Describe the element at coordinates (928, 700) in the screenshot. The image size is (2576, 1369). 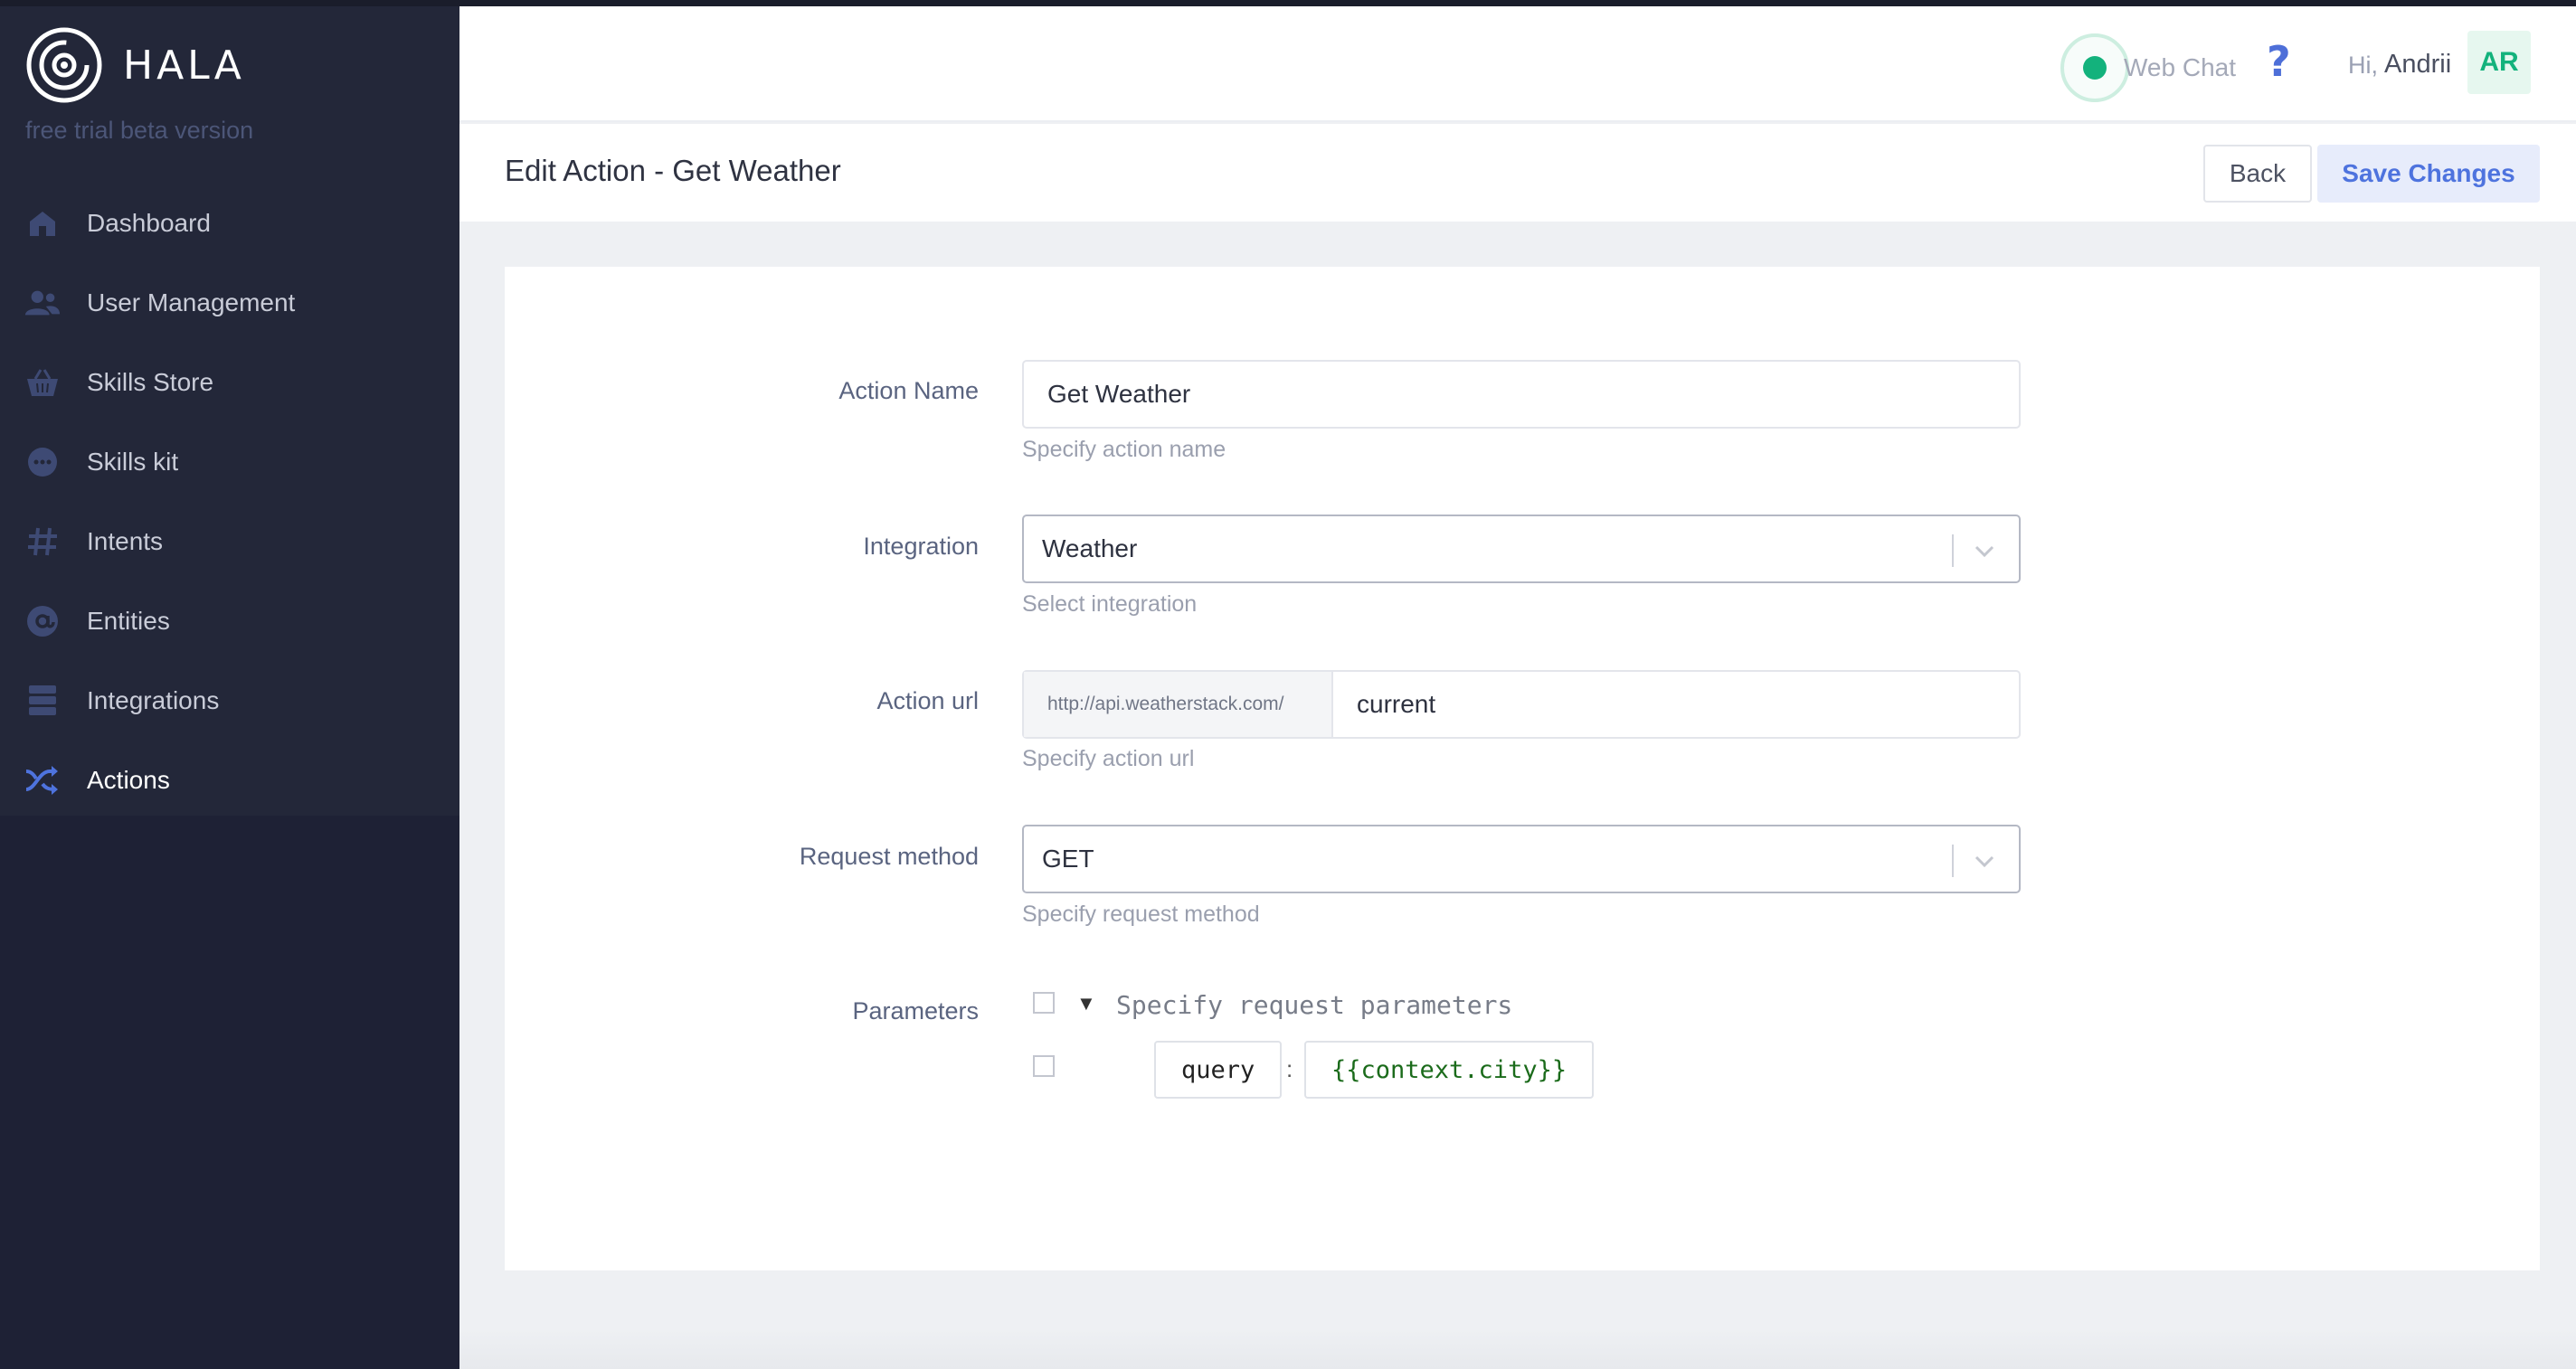
I see `action-url-label: Action url` at that location.